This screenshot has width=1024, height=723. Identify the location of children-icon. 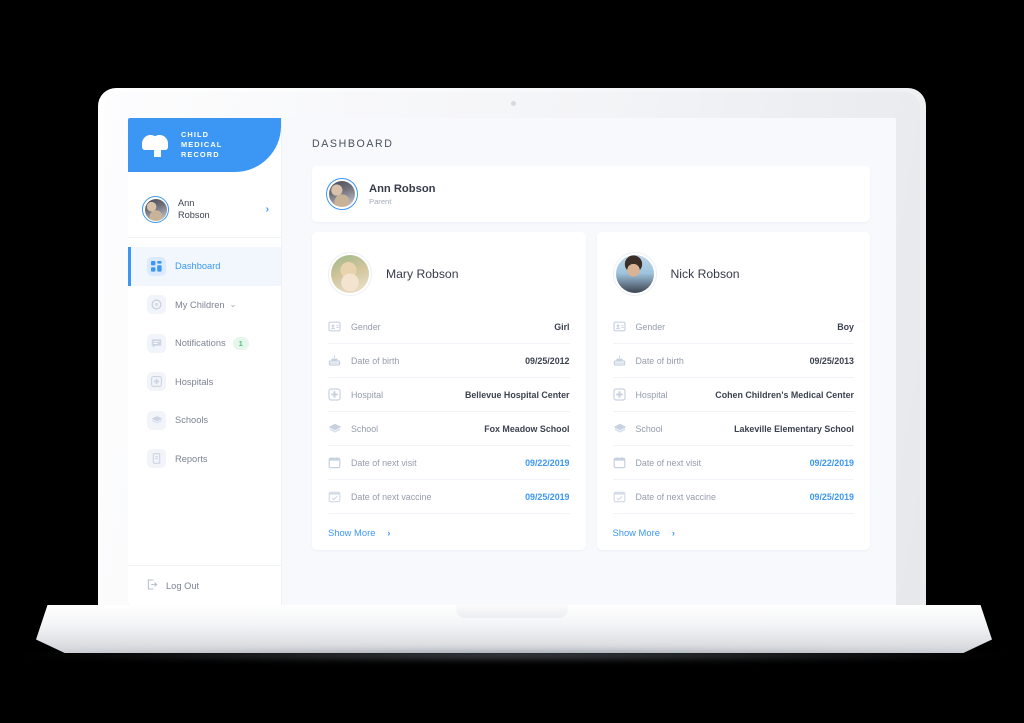
(156, 305).